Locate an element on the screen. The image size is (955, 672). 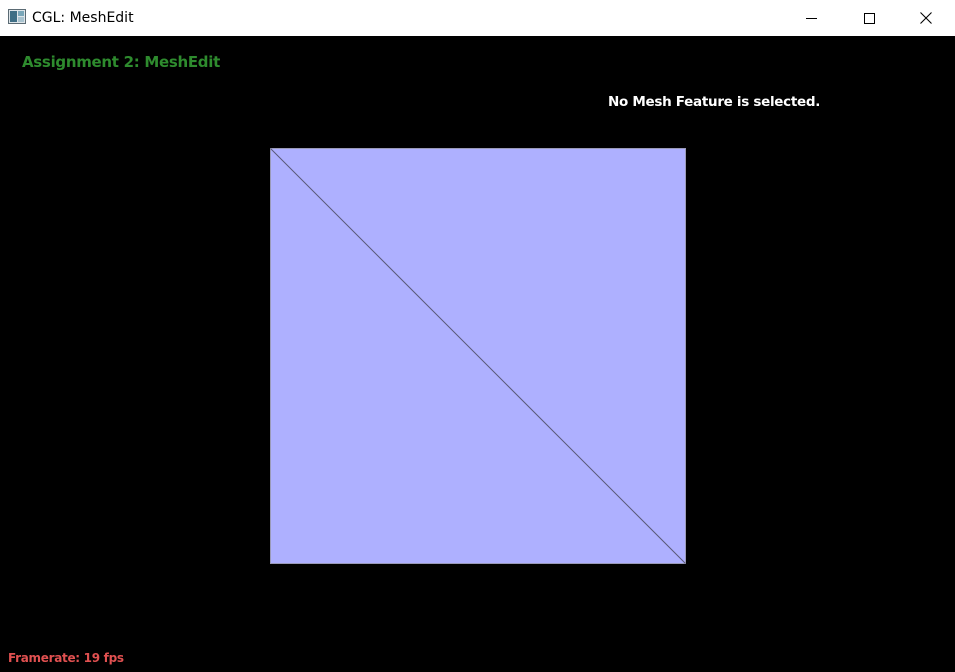
minimize-button is located at coordinates (811, 18).